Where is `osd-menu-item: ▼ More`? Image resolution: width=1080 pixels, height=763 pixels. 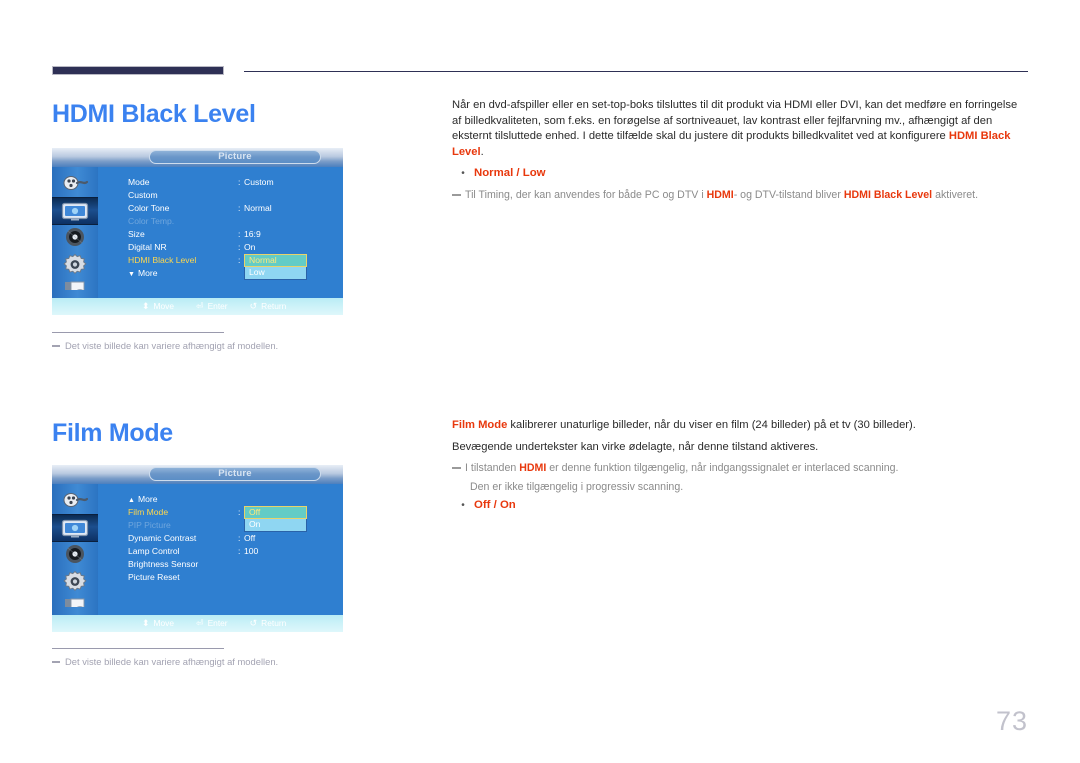 osd-menu-item: ▼ More is located at coordinates (233, 273).